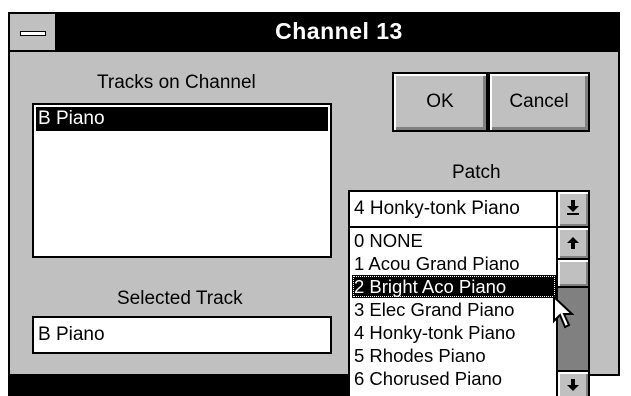 The width and height of the screenshot is (631, 396). Describe the element at coordinates (573, 274) in the screenshot. I see `scroll-thumb` at that location.